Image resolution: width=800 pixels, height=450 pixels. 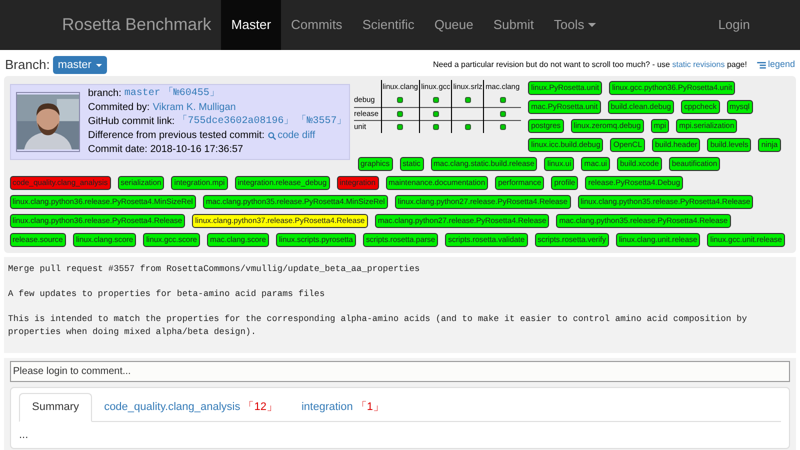 What do you see at coordinates (513, 25) in the screenshot?
I see `nav-tab: Submit` at bounding box center [513, 25].